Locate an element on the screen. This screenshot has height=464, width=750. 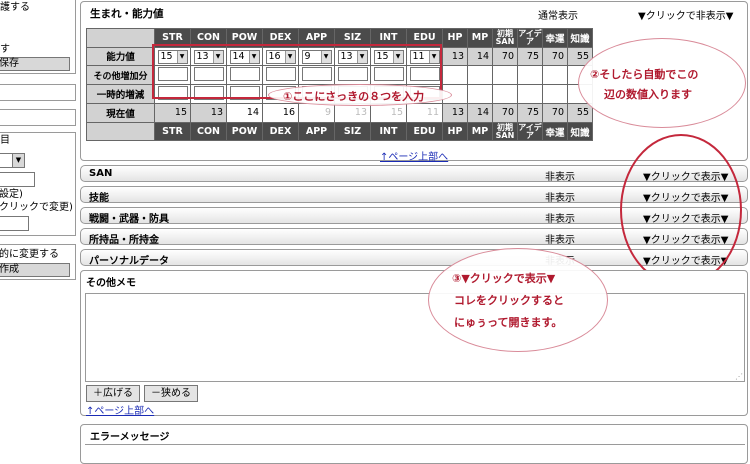
sidebar-select: ▼ is located at coordinates (12, 160).